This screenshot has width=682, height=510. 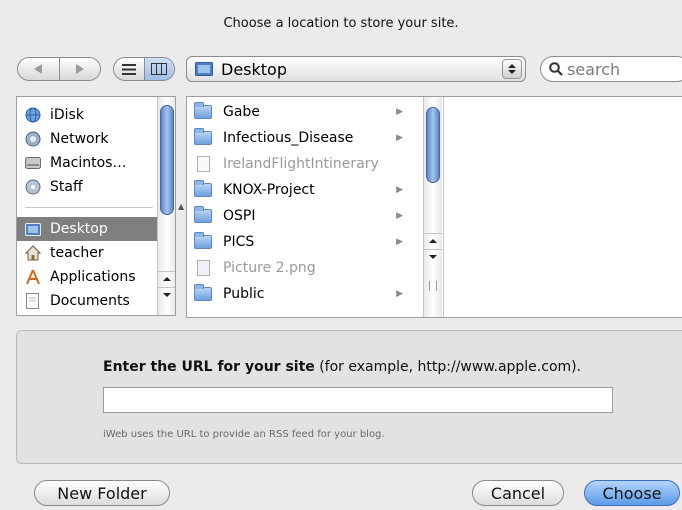 What do you see at coordinates (297, 216) in the screenshot?
I see `browser-item-ospi: OSPI ▶` at bounding box center [297, 216].